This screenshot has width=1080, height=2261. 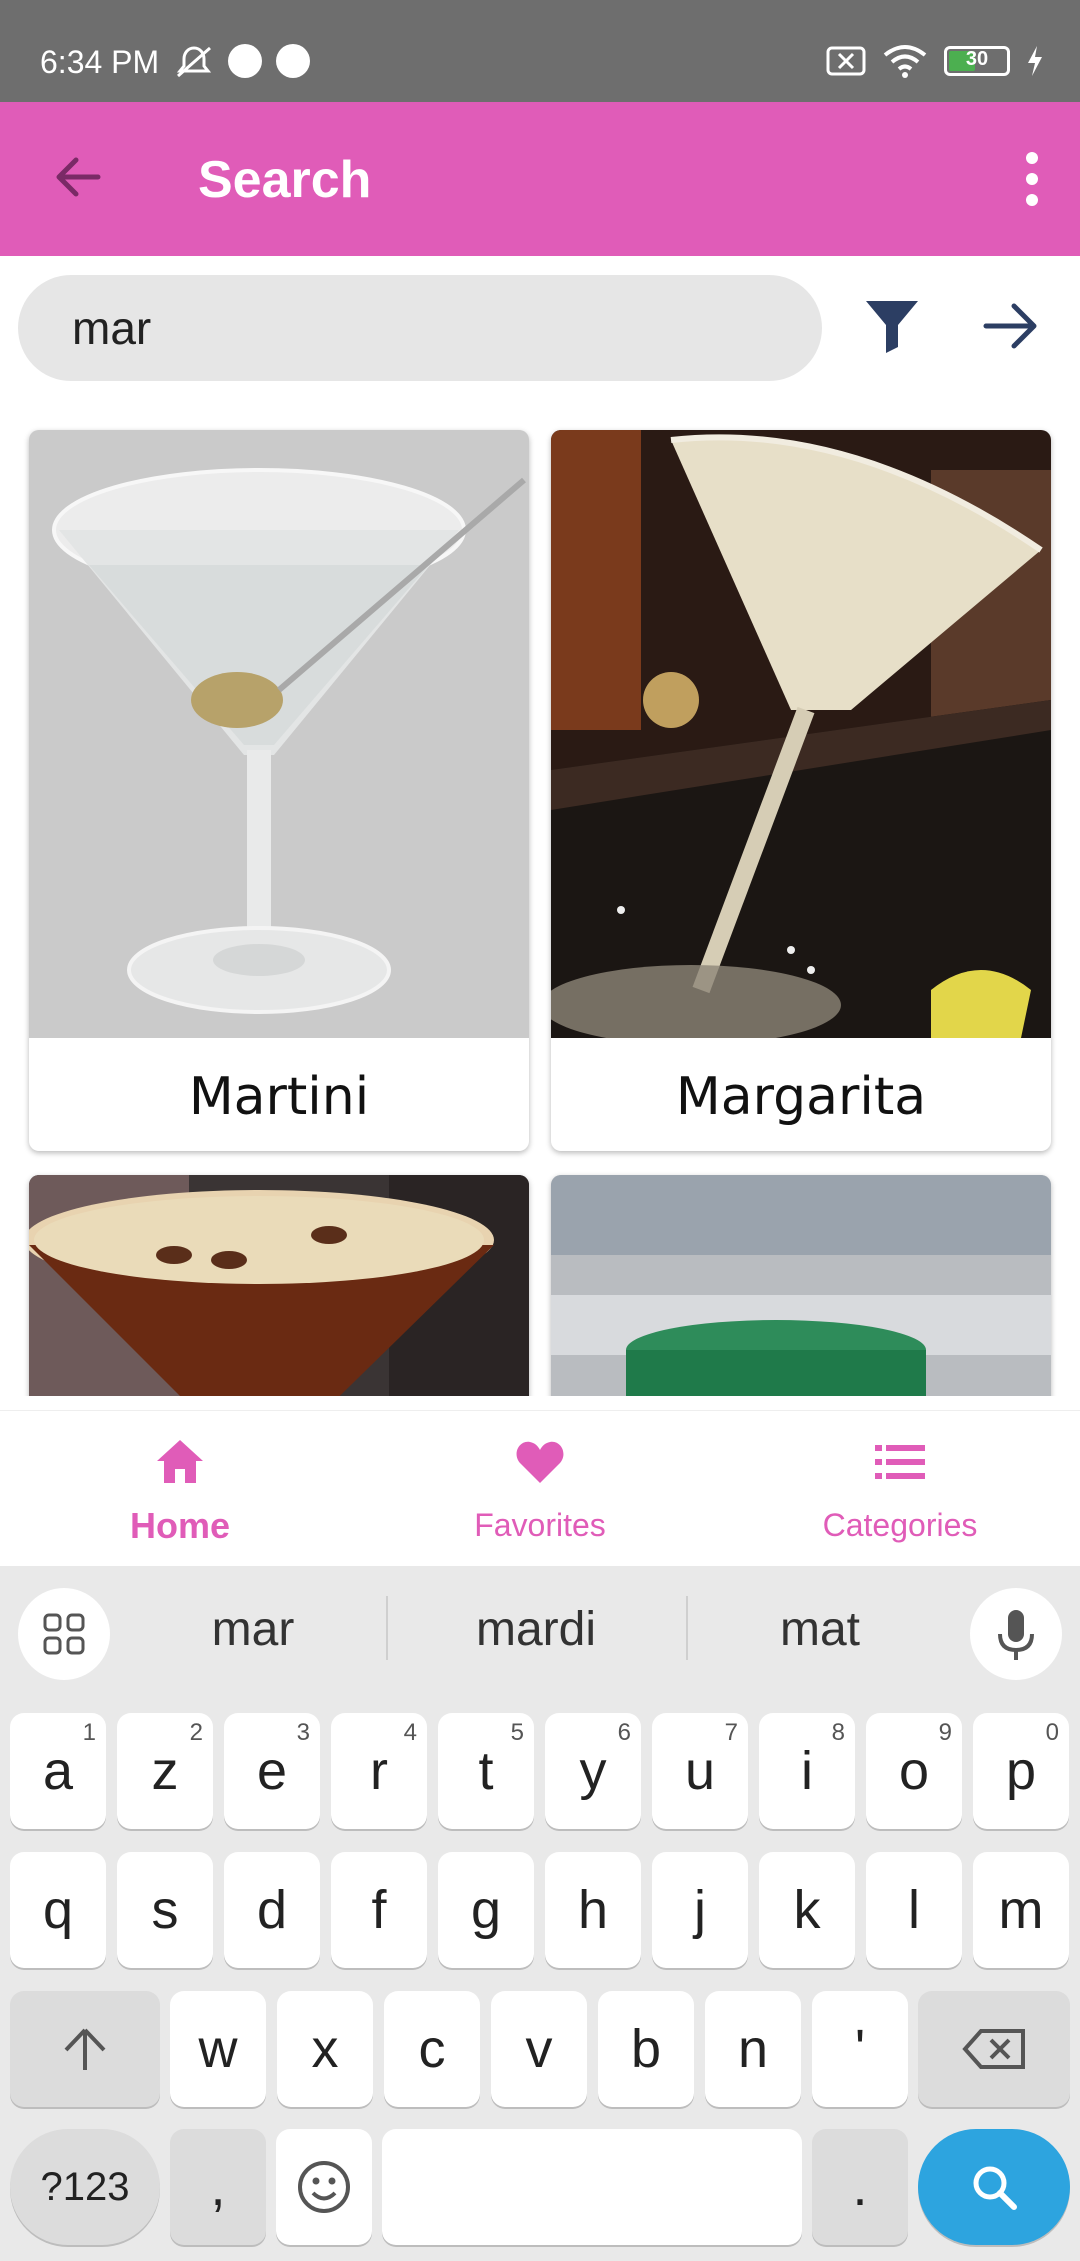 I want to click on cocktail-name: Margarita, so click(x=801, y=1097).